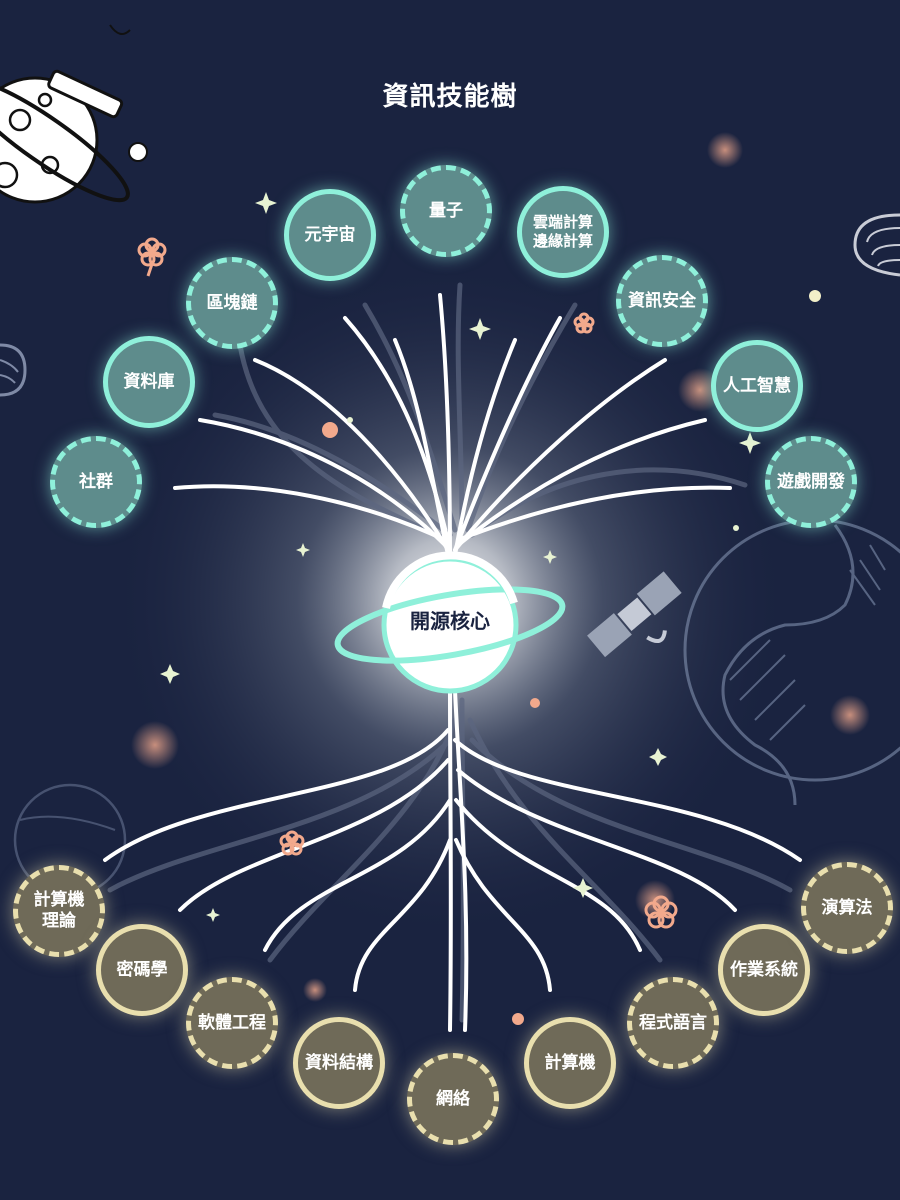 This screenshot has width=900, height=1200. What do you see at coordinates (563, 232) in the screenshot?
I see `skill-node-cloud-edge: 雲端計算 邊緣計算` at bounding box center [563, 232].